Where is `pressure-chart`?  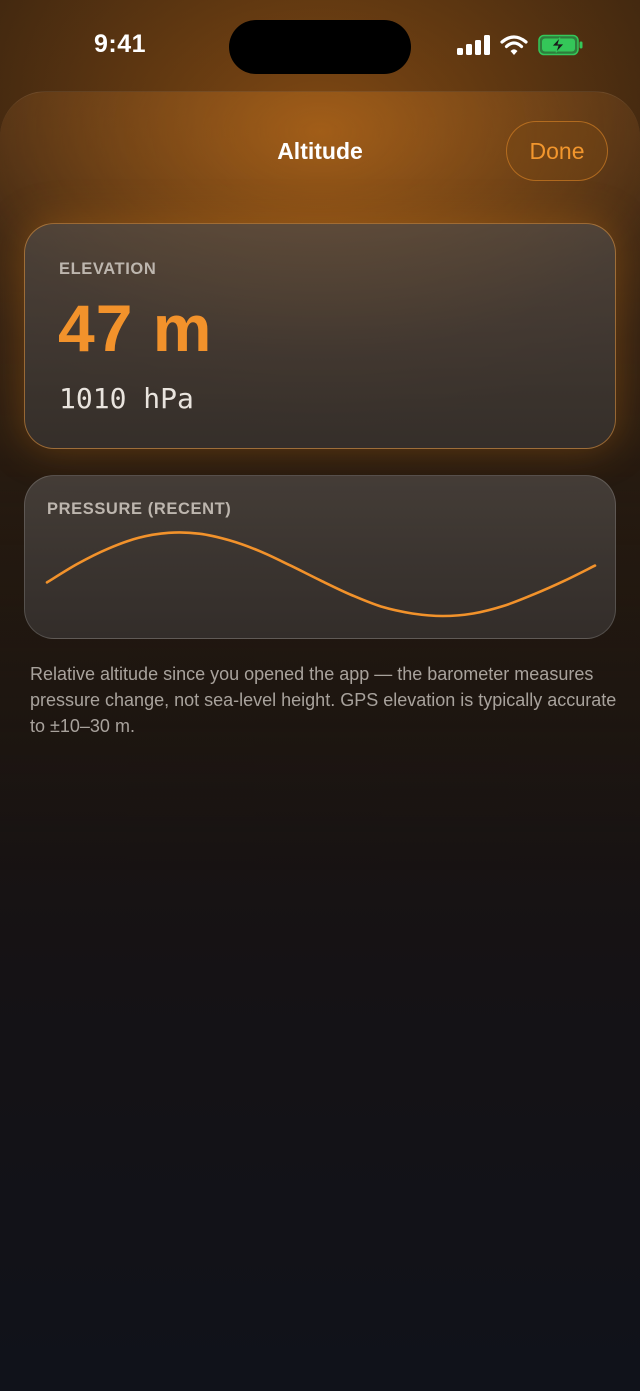 pressure-chart is located at coordinates (321, 574).